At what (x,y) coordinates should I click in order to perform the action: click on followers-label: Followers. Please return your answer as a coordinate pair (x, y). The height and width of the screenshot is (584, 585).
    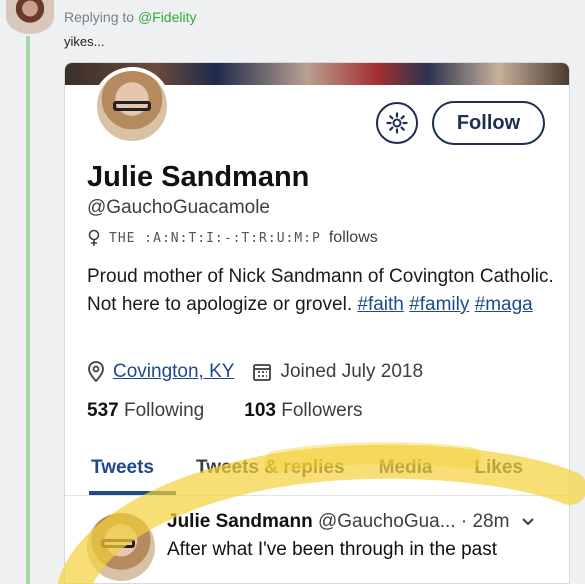
    Looking at the image, I should click on (322, 410).